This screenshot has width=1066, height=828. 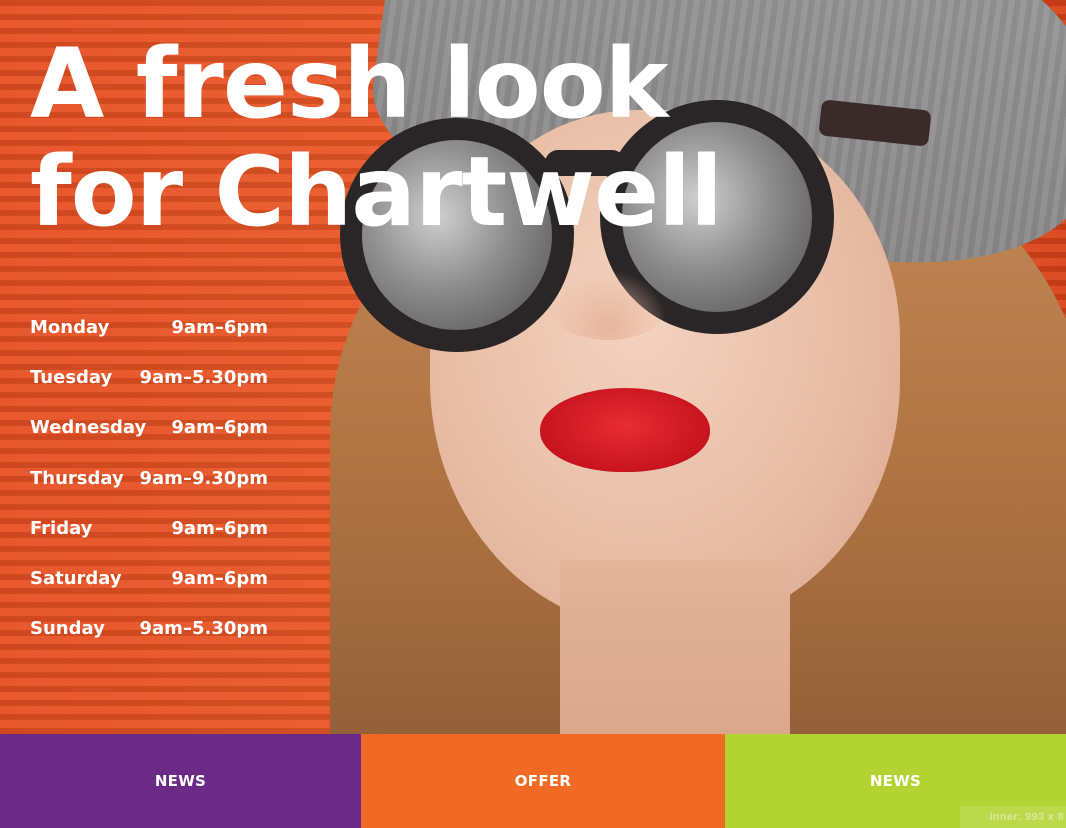 What do you see at coordinates (61, 528) in the screenshot?
I see `hours-day: Friday` at bounding box center [61, 528].